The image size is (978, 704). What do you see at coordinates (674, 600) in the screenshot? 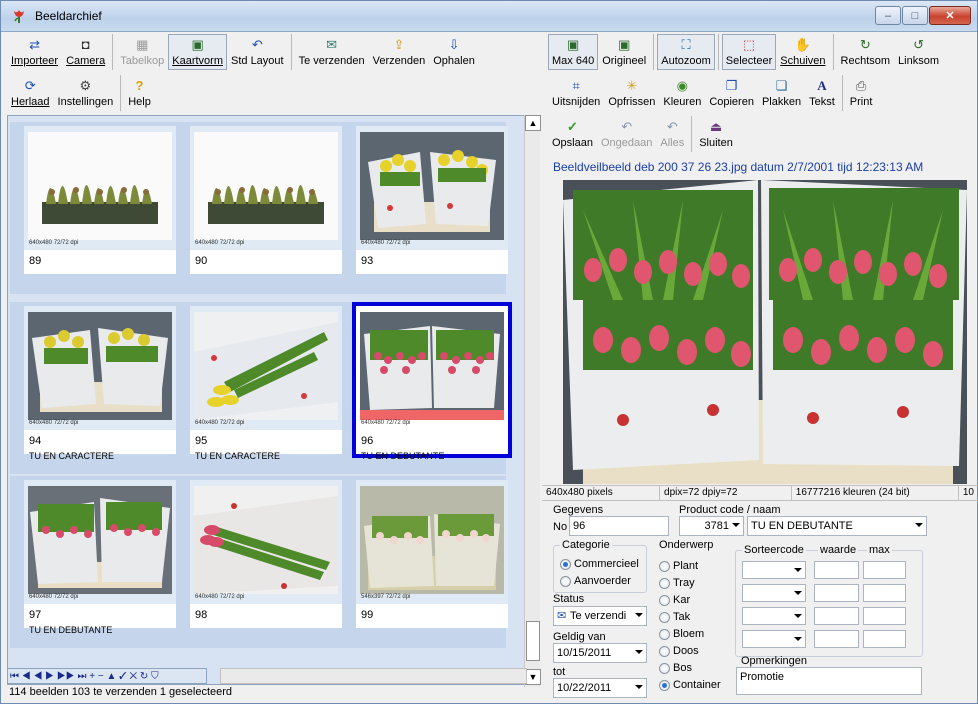
I see `onderwerp-kar-radio: Kar` at bounding box center [674, 600].